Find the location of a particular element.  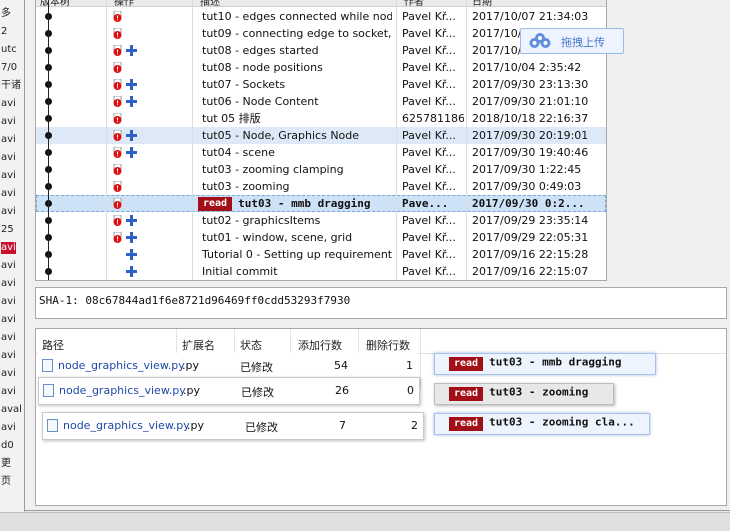

header-deleted: 删除行数 is located at coordinates (388, 345).